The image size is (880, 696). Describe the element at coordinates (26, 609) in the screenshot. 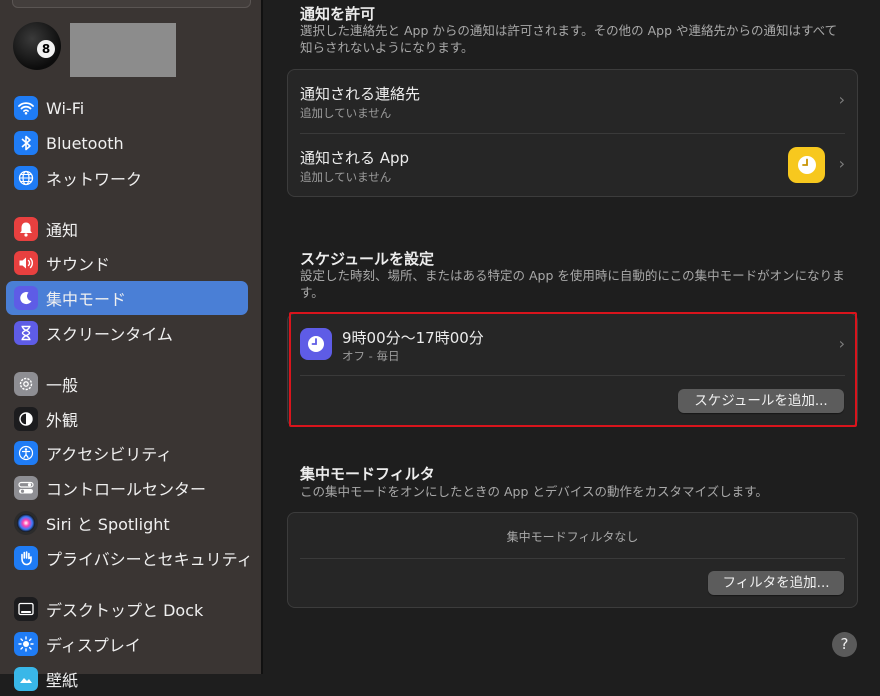

I see `dock-icon` at that location.